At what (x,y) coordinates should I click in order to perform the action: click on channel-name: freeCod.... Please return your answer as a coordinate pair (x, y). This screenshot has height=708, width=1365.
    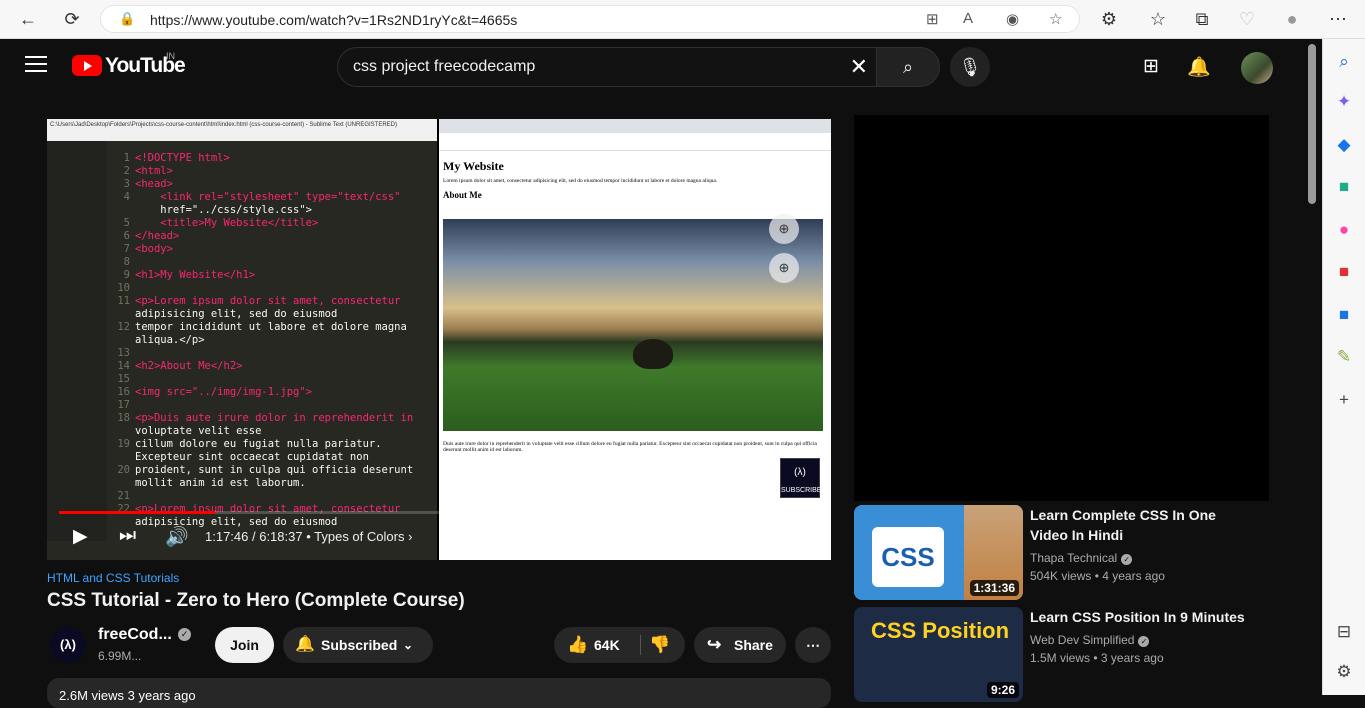
    Looking at the image, I should click on (135, 635).